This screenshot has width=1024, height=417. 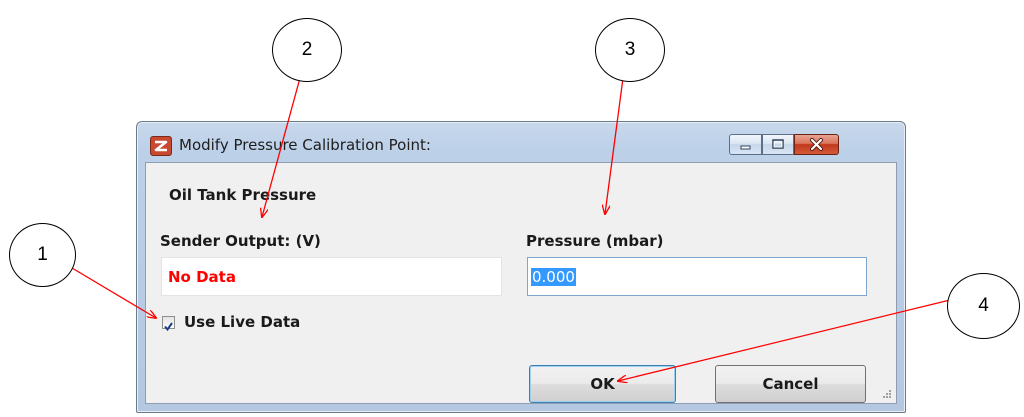 What do you see at coordinates (602, 384) in the screenshot?
I see `ok-button: OK` at bounding box center [602, 384].